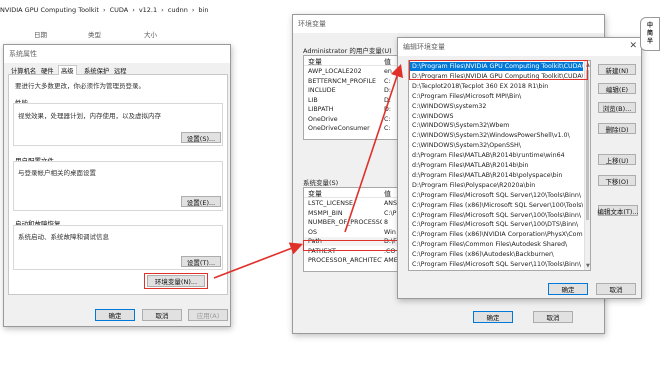 The width and height of the screenshot is (660, 365). What do you see at coordinates (117, 54) in the screenshot?
I see `sysprops-titlebar: 系统属性` at bounding box center [117, 54].